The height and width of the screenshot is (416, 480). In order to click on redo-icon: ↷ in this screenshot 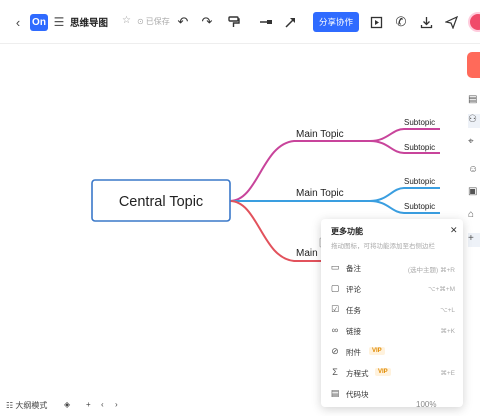, I will do `click(207, 22)`.